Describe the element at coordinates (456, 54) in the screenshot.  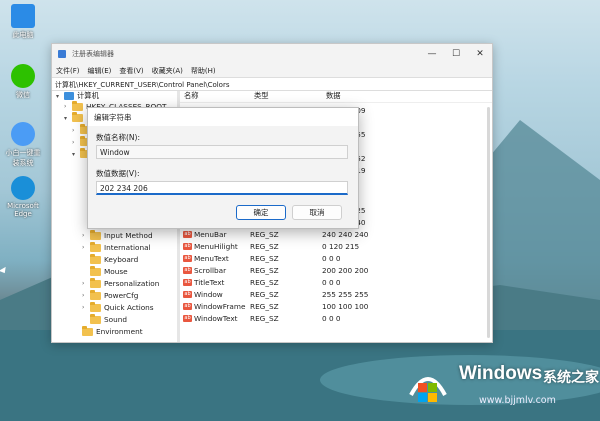
I see `maximize-button: ☐` at that location.